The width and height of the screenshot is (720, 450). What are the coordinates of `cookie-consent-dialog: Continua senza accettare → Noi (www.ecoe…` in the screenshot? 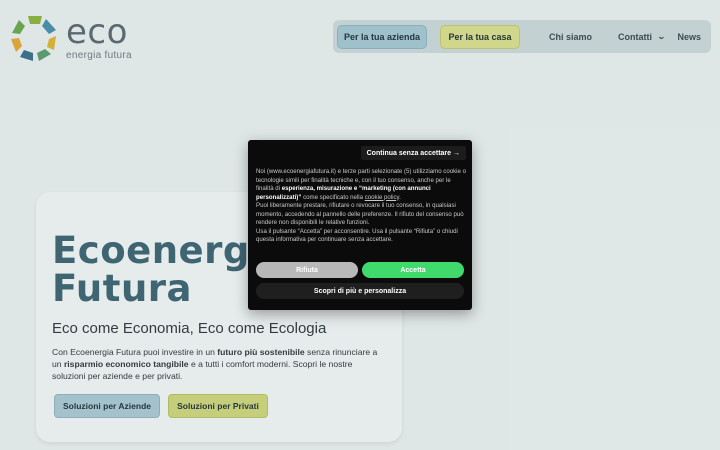 It's located at (360, 225).